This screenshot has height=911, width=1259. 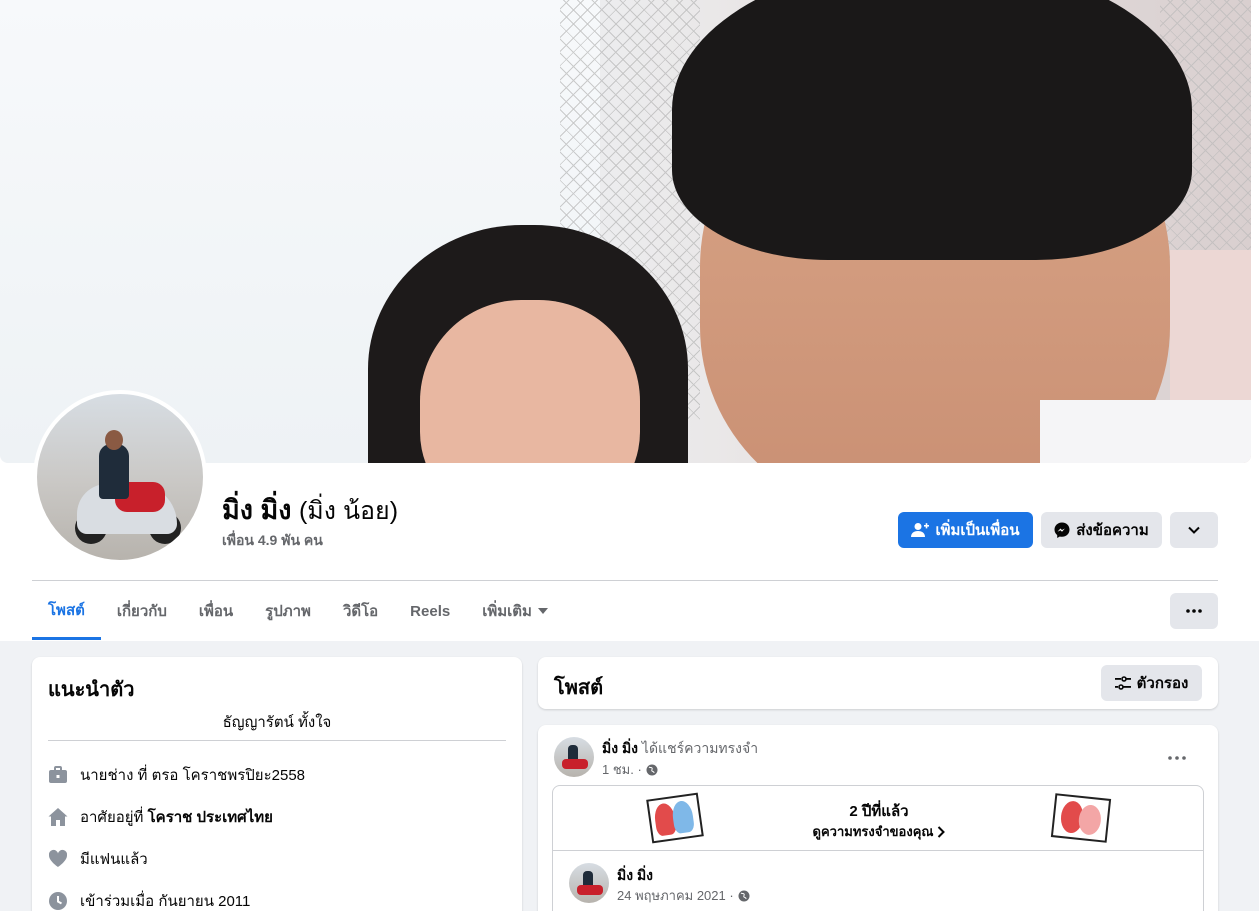 What do you see at coordinates (873, 831) in the screenshot?
I see `memory-link-text: ดูความทรงจำของคุณ` at bounding box center [873, 831].